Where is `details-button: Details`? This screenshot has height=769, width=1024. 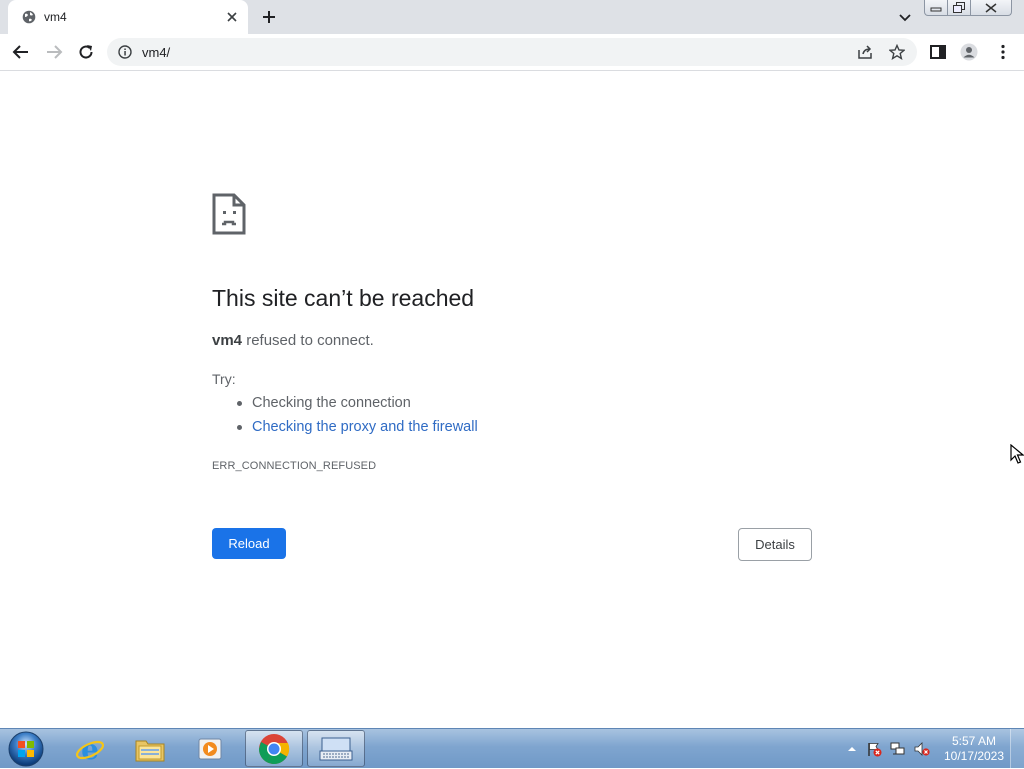
details-button: Details is located at coordinates (775, 544).